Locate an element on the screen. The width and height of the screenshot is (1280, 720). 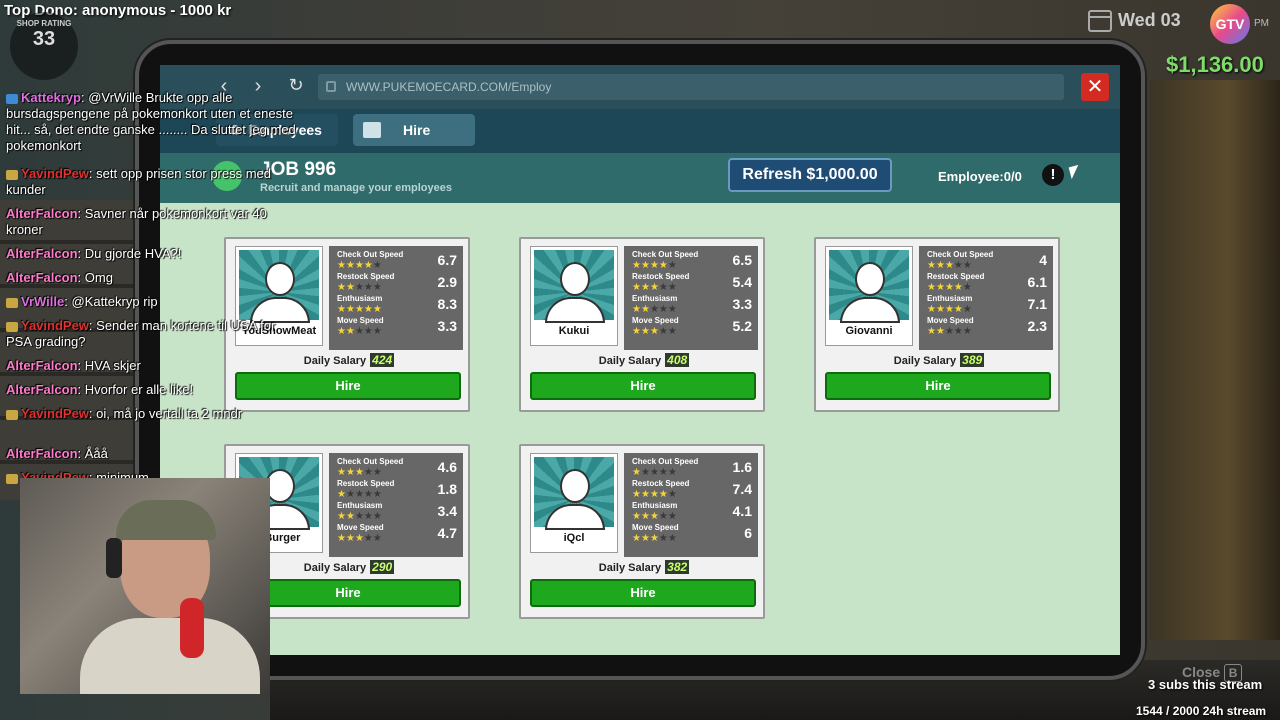
candidate-name: Kukui is located at coordinates (574, 331).